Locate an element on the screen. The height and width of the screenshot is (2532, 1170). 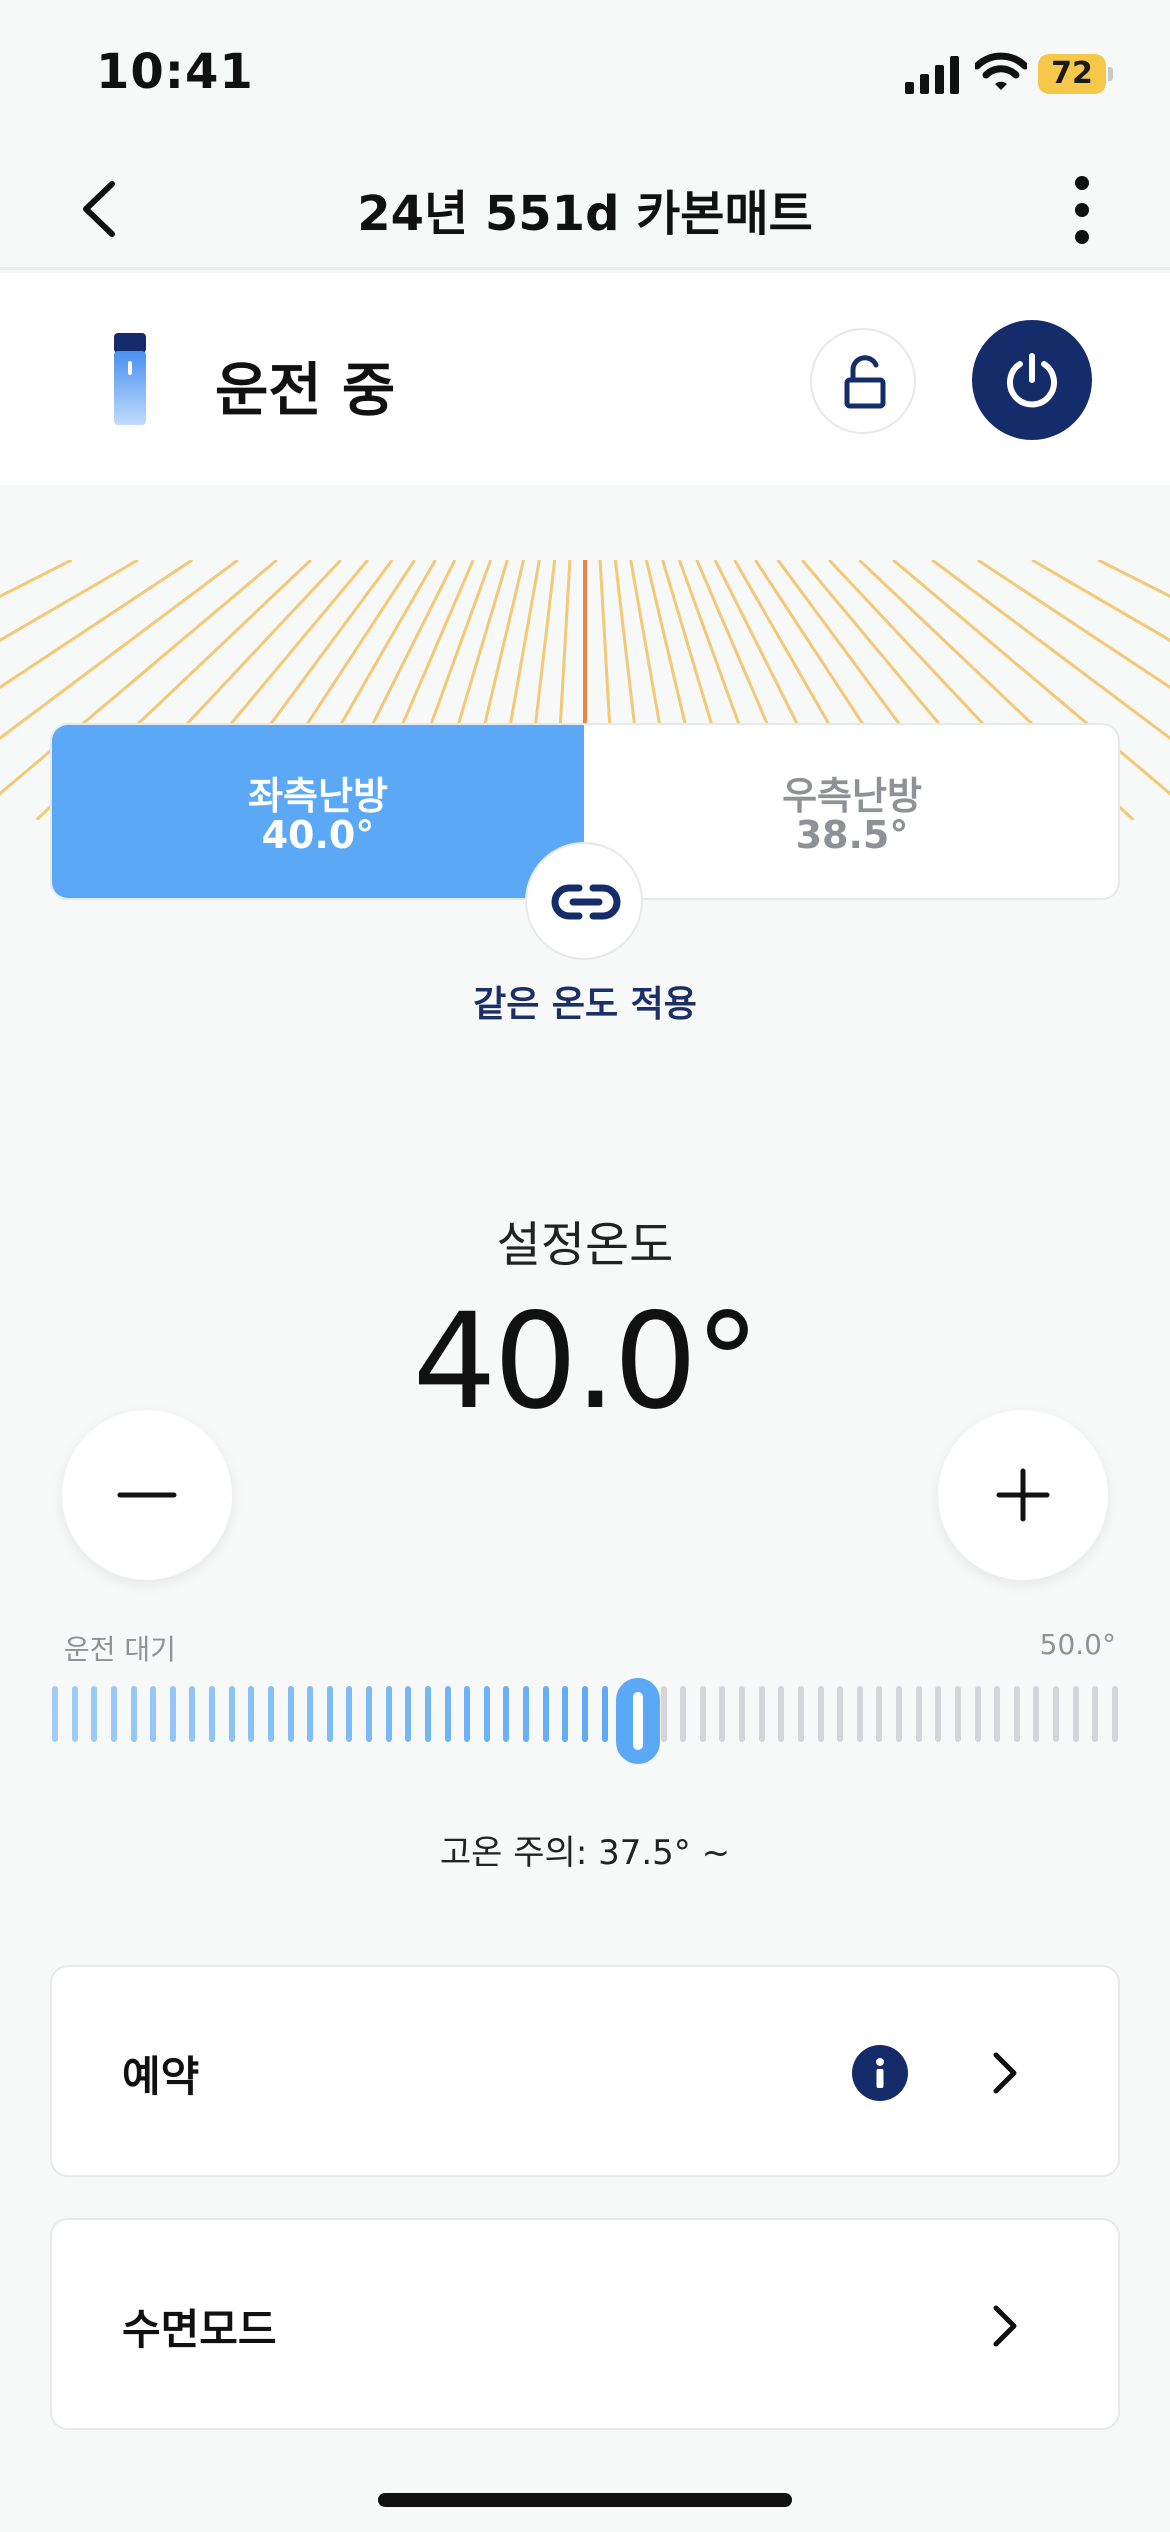
setpoint-label: 설정온도 is located at coordinates (585, 1245).